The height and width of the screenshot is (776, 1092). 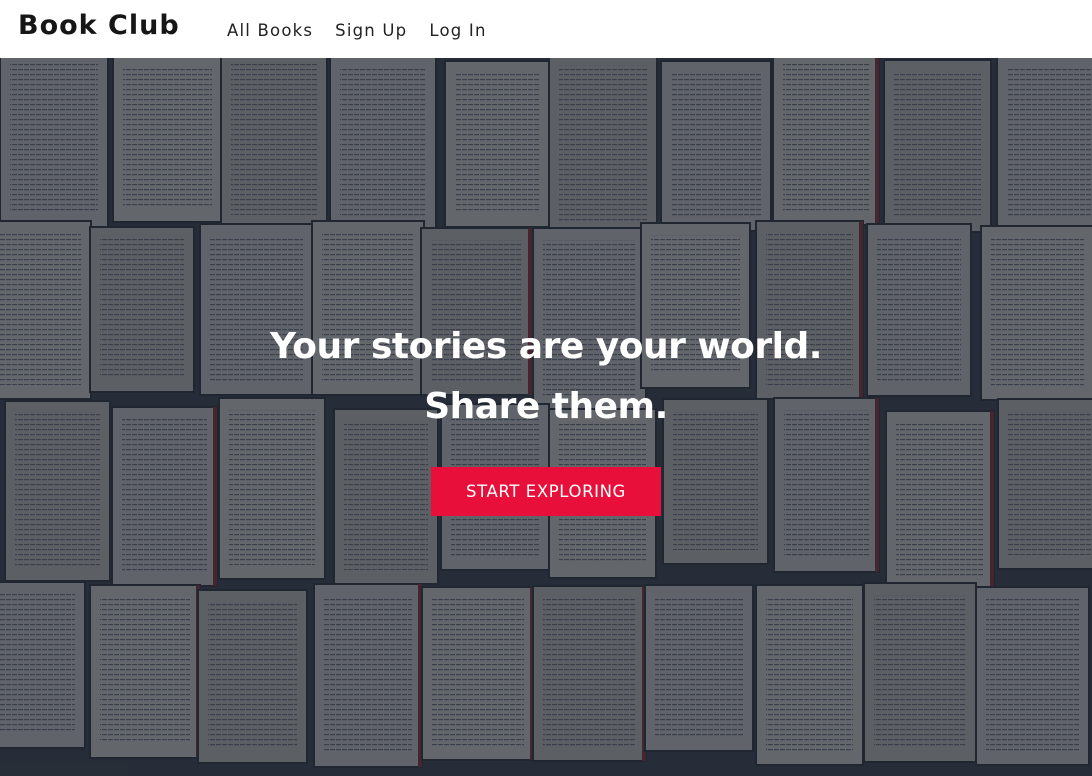 I want to click on nav-link-all-books: All Books, so click(x=270, y=31).